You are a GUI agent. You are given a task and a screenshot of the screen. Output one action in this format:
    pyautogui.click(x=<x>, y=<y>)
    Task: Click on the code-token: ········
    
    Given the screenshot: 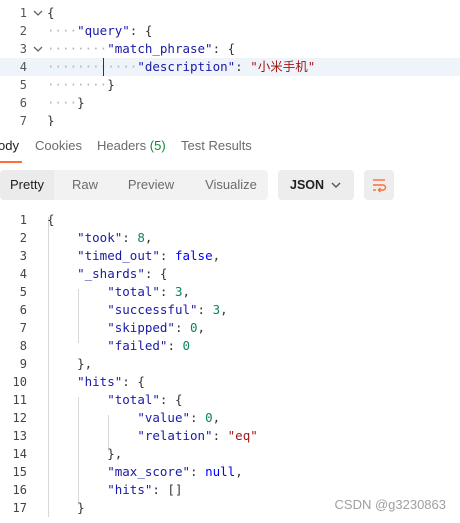 What is the action you would take?
    pyautogui.click(x=77, y=84)
    